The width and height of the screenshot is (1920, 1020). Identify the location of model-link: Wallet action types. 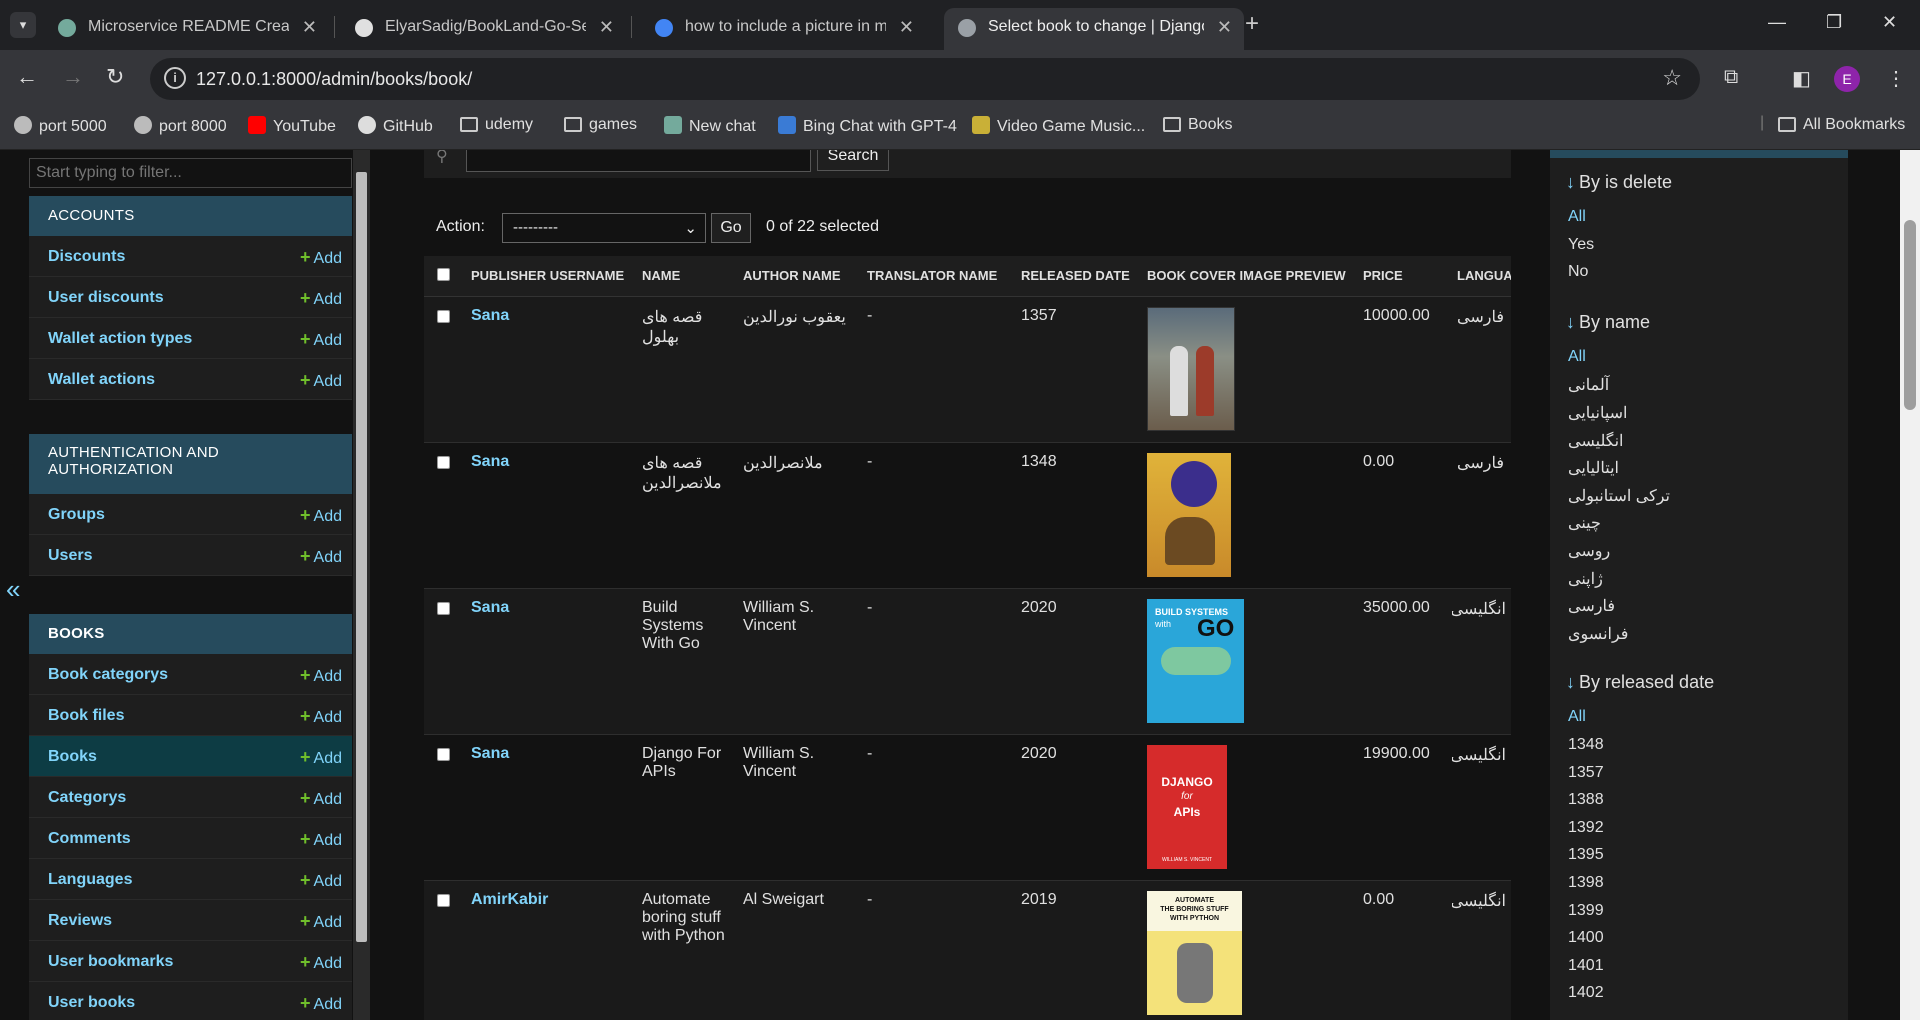
(120, 339).